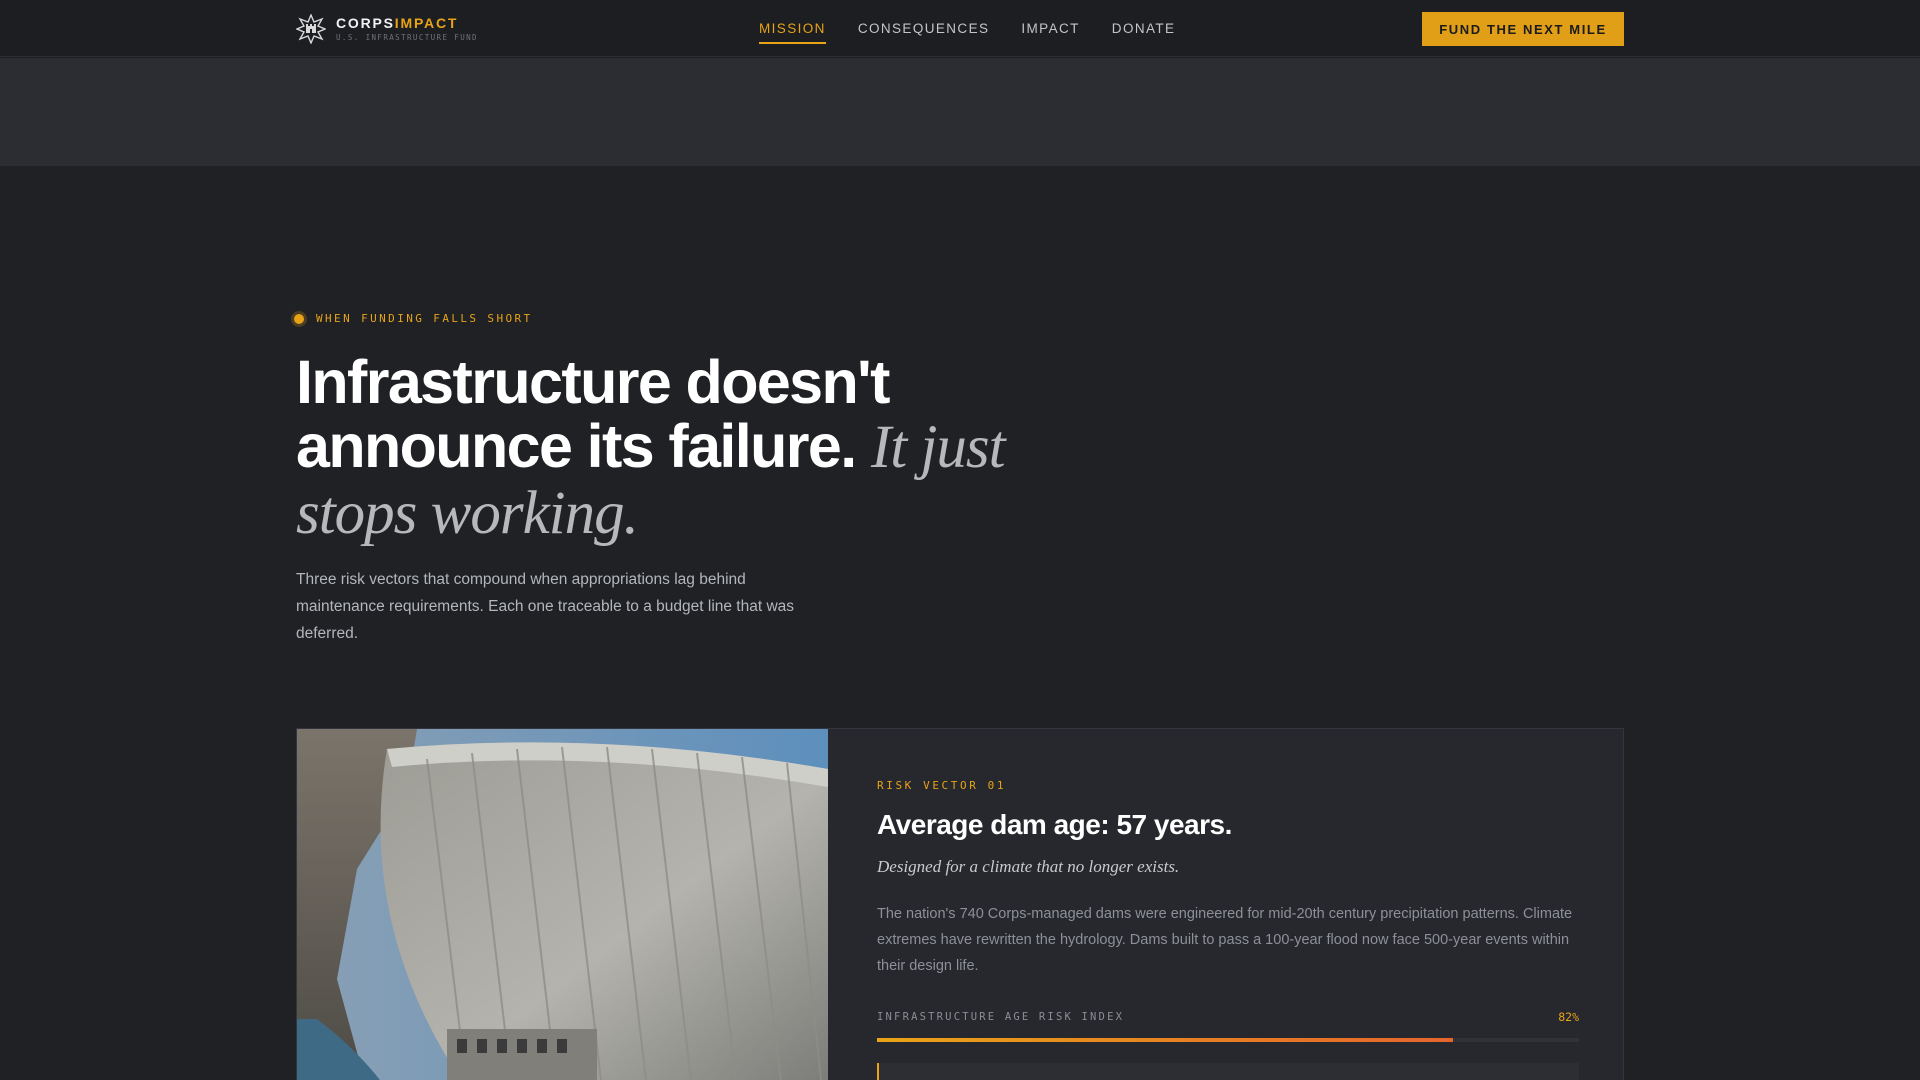  Describe the element at coordinates (311, 29) in the screenshot. I see `corps-castle-emblem-icon` at that location.